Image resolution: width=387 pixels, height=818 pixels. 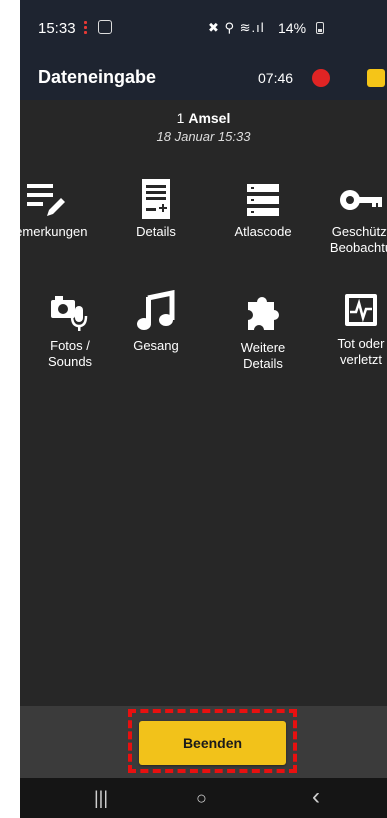 What do you see at coordinates (236, 27) in the screenshot?
I see `network-status-icons: ✖ ⚲ ≋.ıl` at bounding box center [236, 27].